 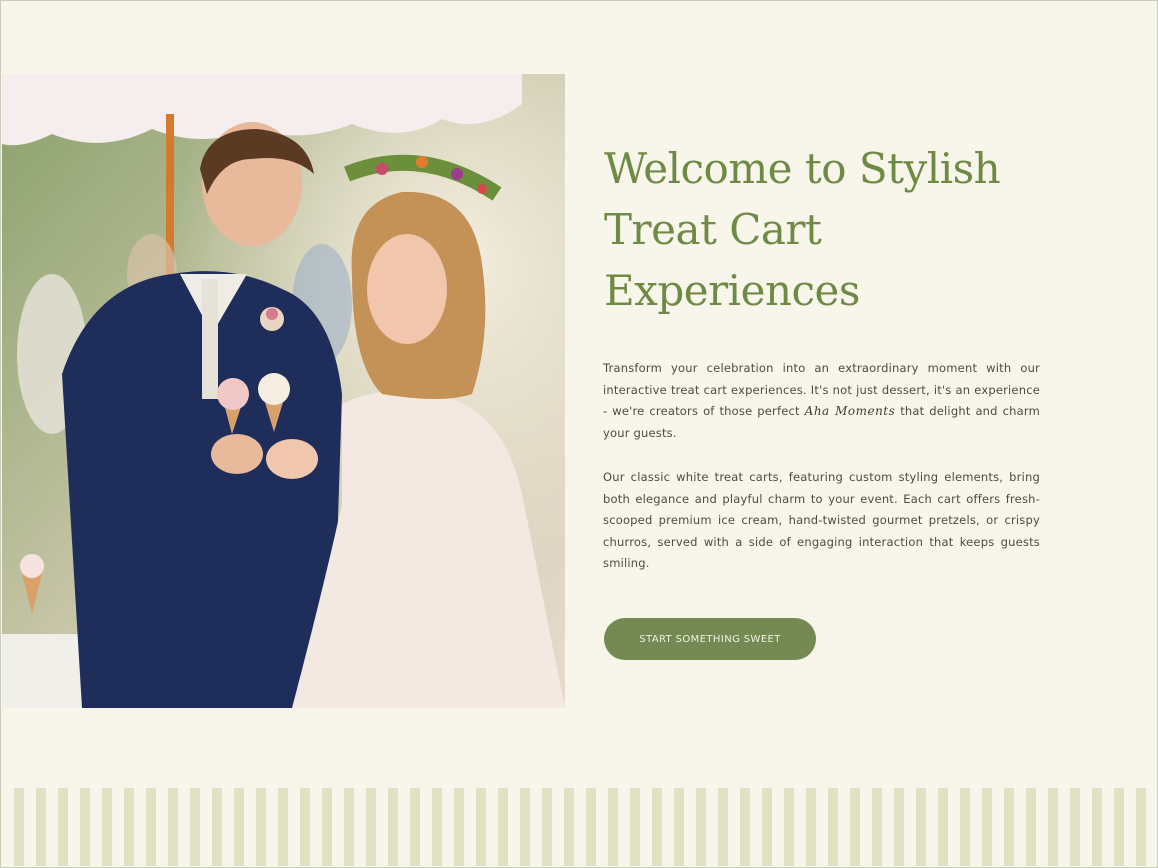 I want to click on aha-moments-script: Aha Moments, so click(x=850, y=411).